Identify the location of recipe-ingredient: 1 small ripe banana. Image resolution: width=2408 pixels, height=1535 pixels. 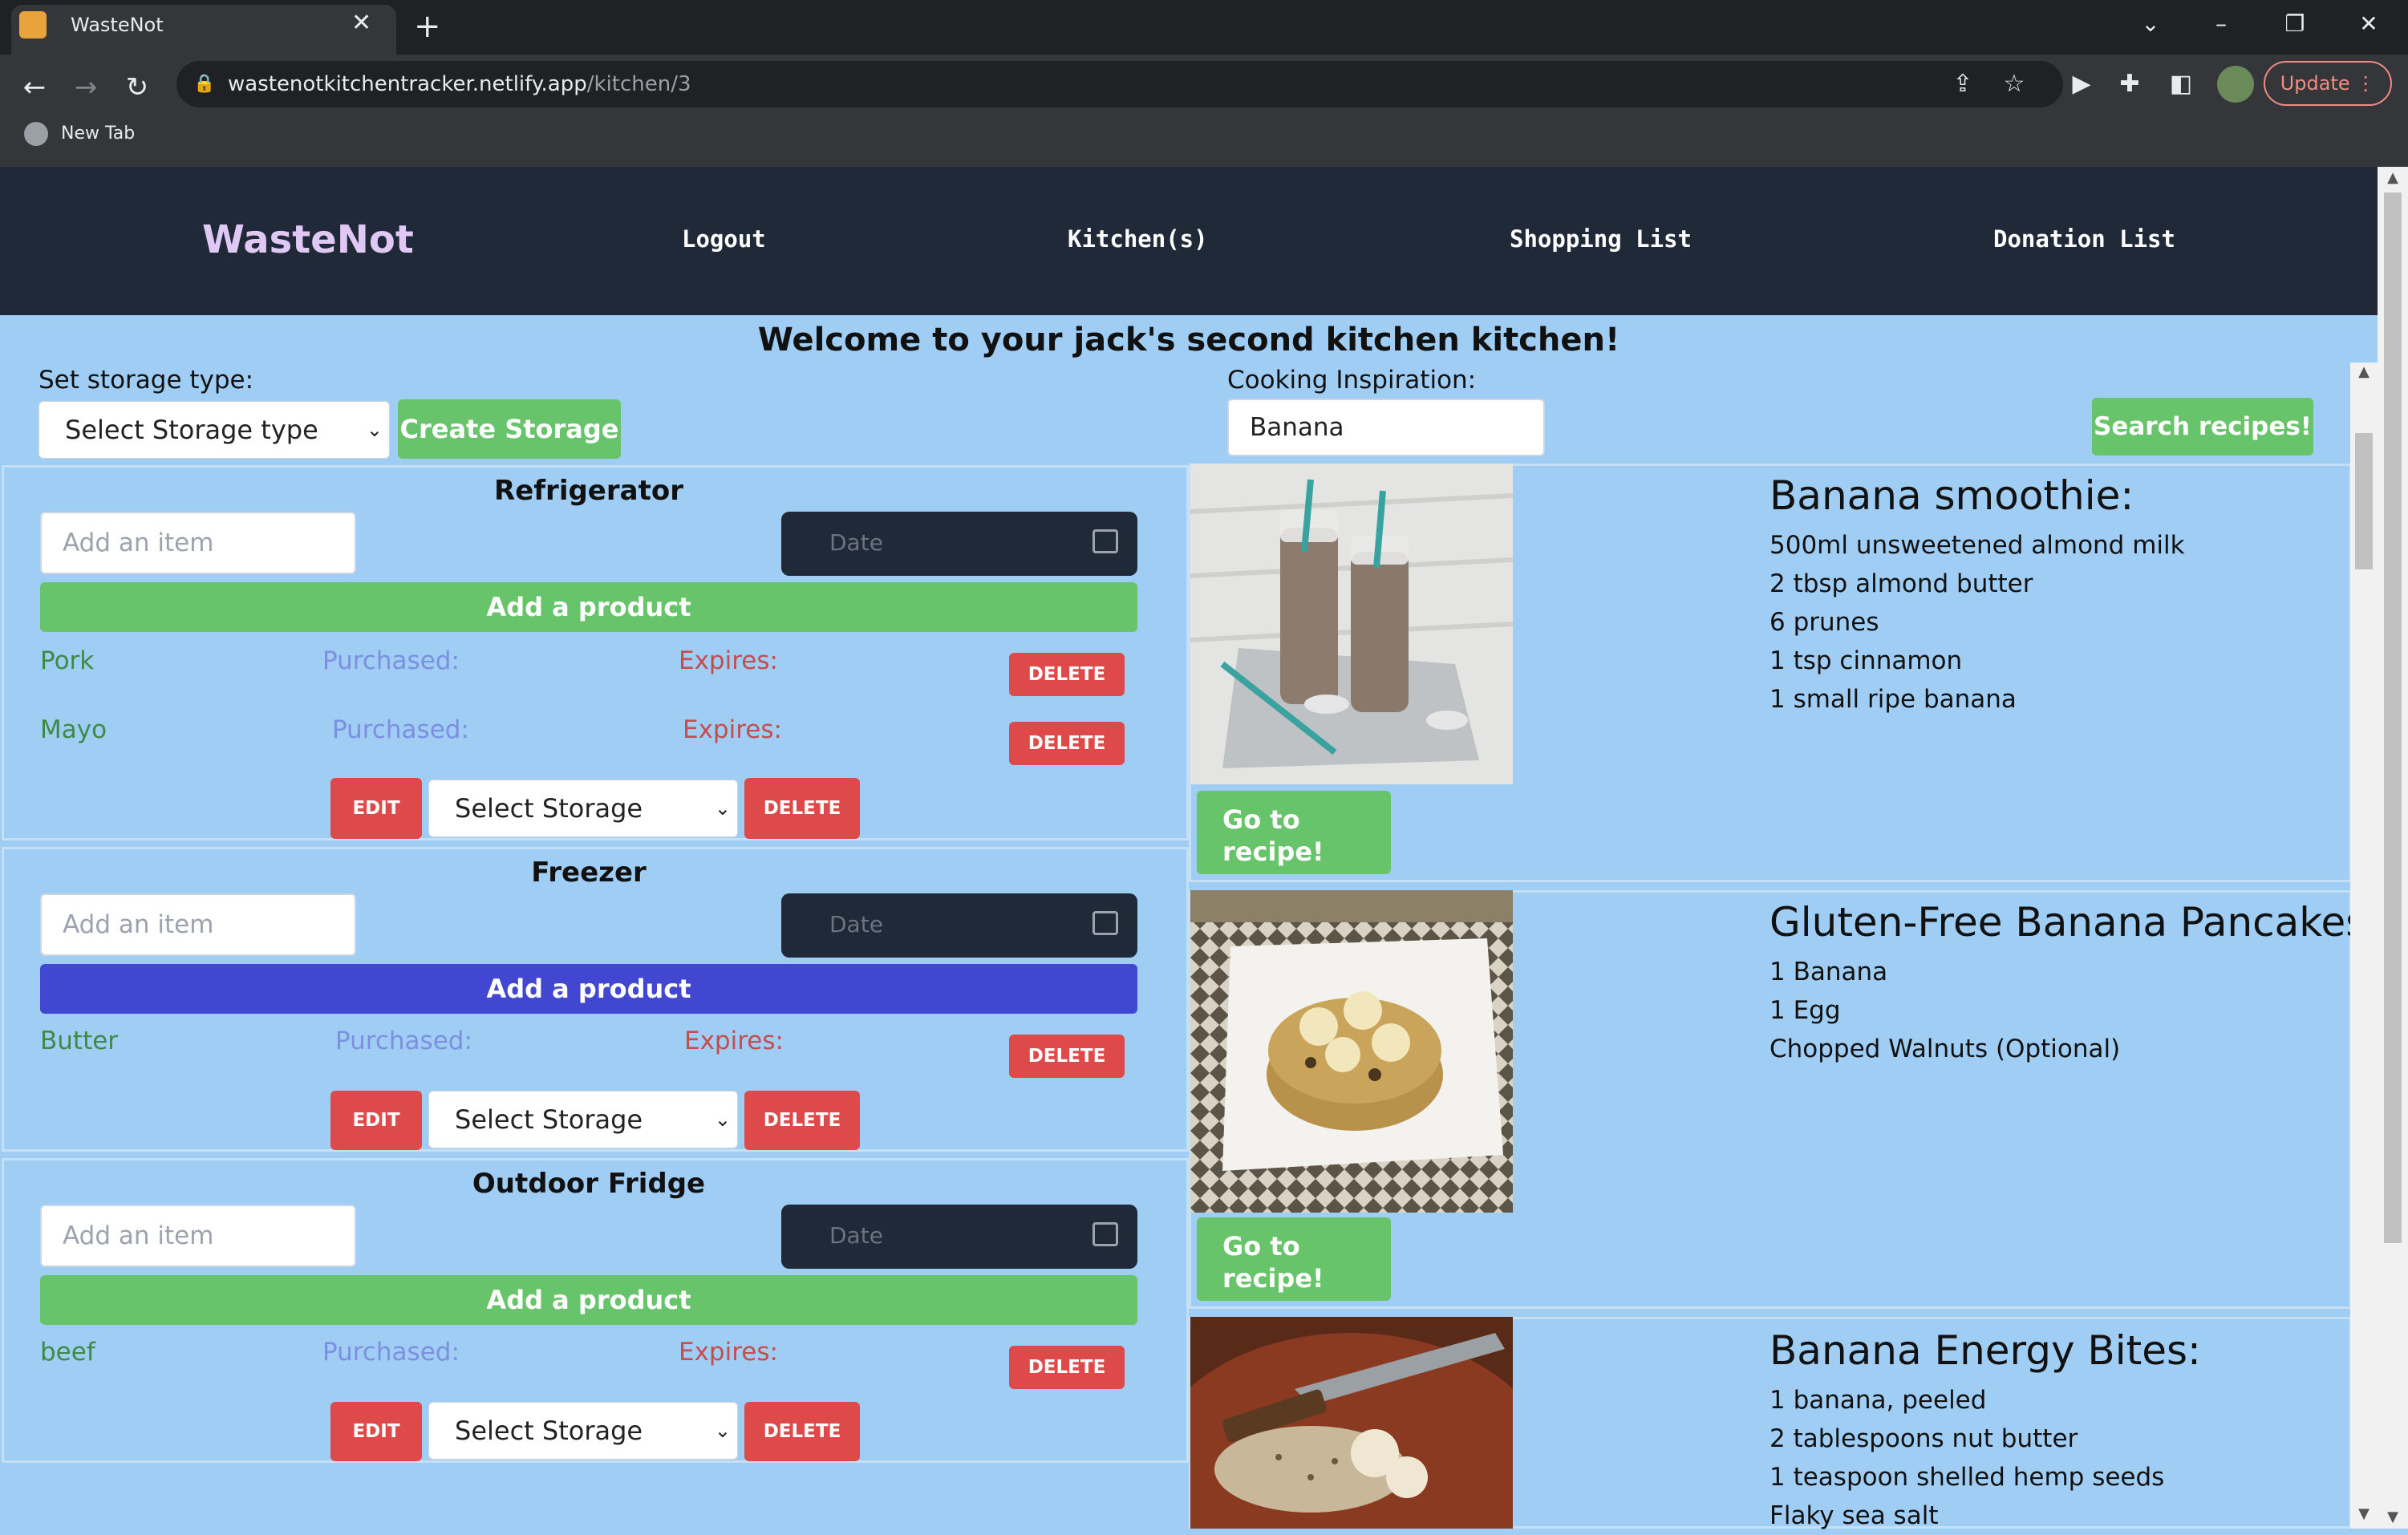
(1893, 699).